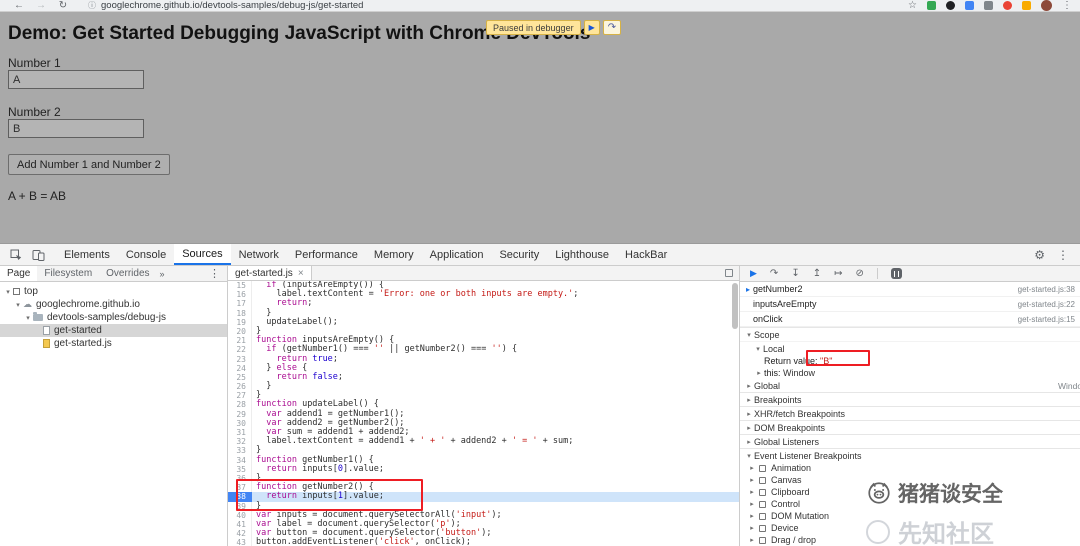 The height and width of the screenshot is (546, 1080). Describe the element at coordinates (19, 273) in the screenshot. I see `sidebar-tab-page: Page` at that location.